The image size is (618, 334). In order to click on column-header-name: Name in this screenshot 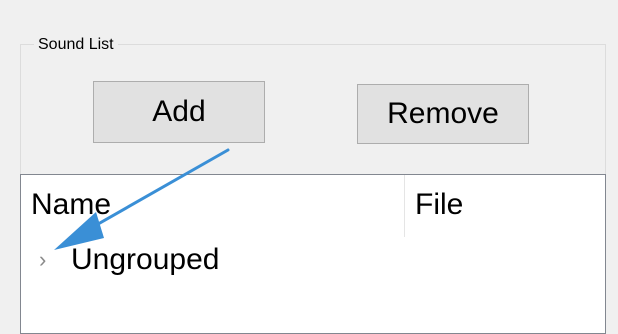, I will do `click(218, 205)`.